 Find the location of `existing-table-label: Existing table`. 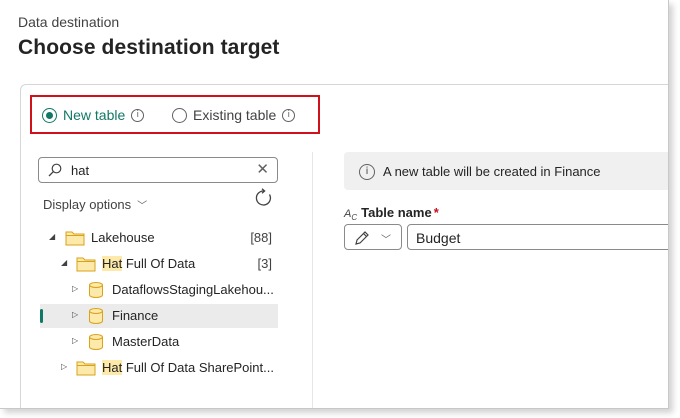

existing-table-label: Existing table is located at coordinates (235, 115).